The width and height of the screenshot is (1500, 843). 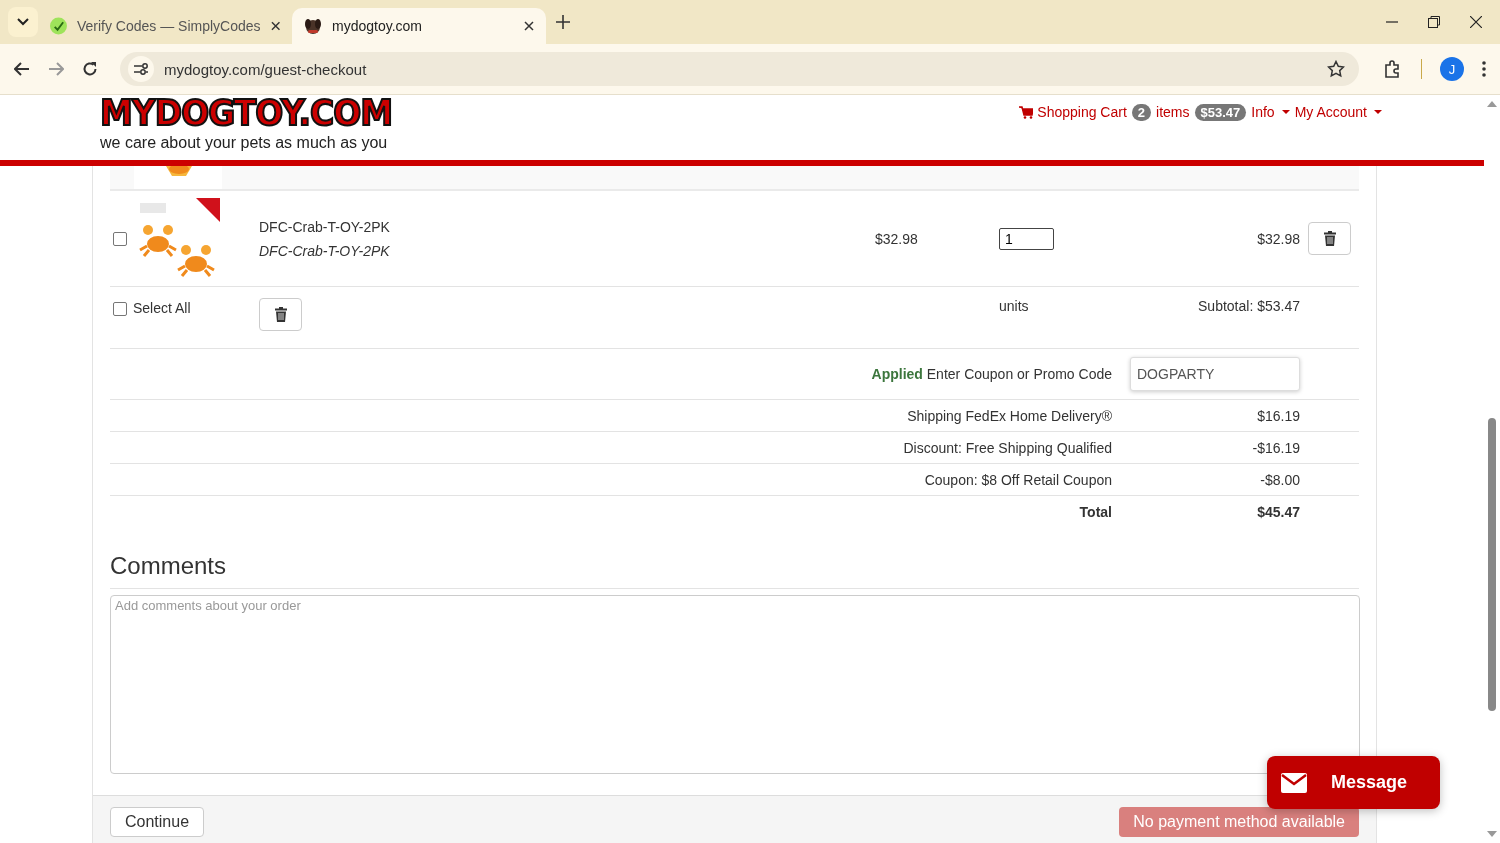 I want to click on summary-amount: -$16.19, so click(x=1275, y=447).